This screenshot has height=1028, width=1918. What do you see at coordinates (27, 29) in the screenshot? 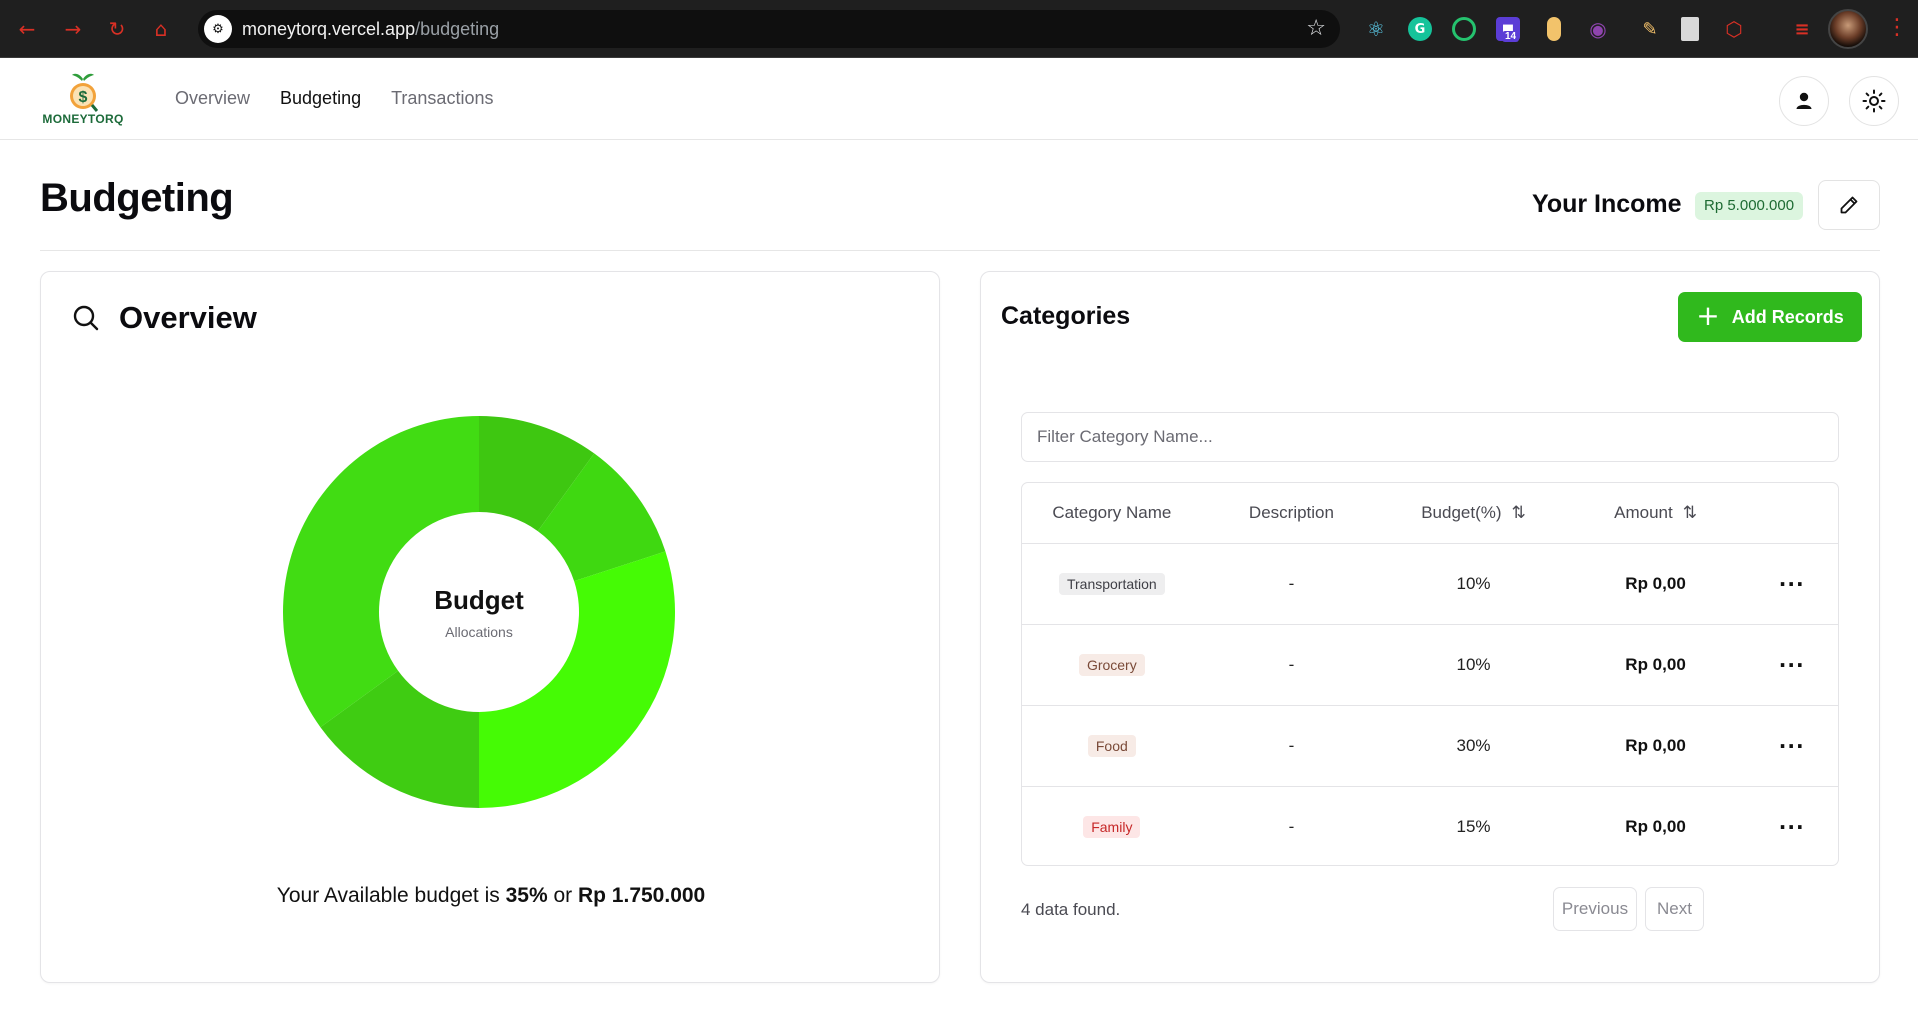
I see `back-icon: ←` at bounding box center [27, 29].